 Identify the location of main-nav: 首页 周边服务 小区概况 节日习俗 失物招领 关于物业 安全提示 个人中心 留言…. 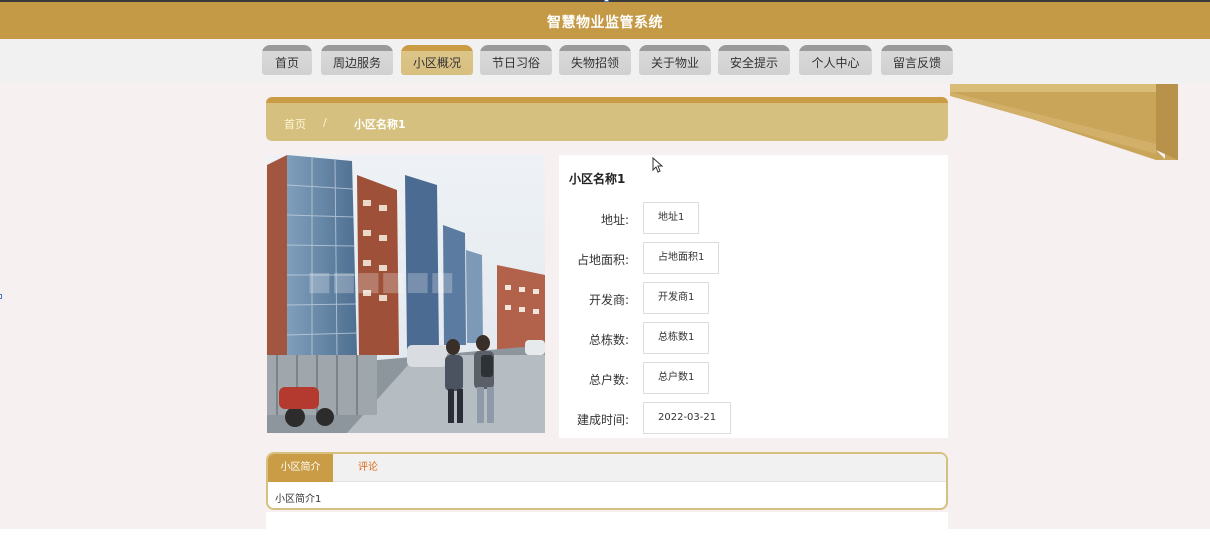
(605, 61).